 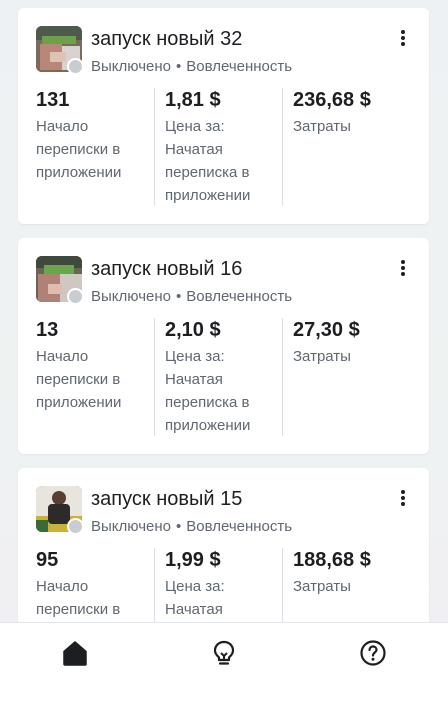 What do you see at coordinates (332, 560) in the screenshot?
I see `metric-value: 188,68 $` at bounding box center [332, 560].